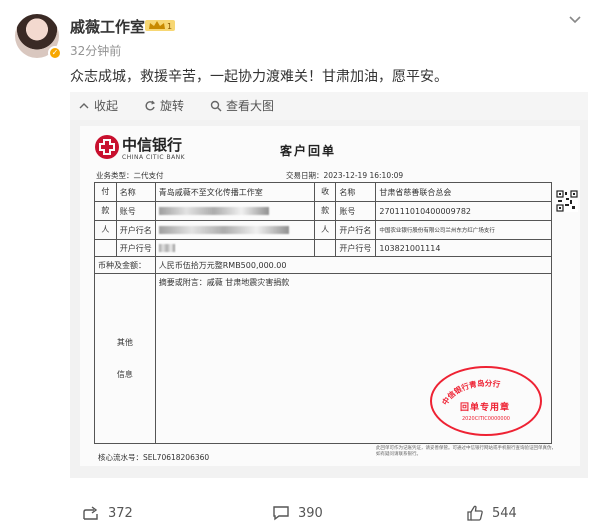  Describe the element at coordinates (105, 248) in the screenshot. I see `payer-blank` at that location.